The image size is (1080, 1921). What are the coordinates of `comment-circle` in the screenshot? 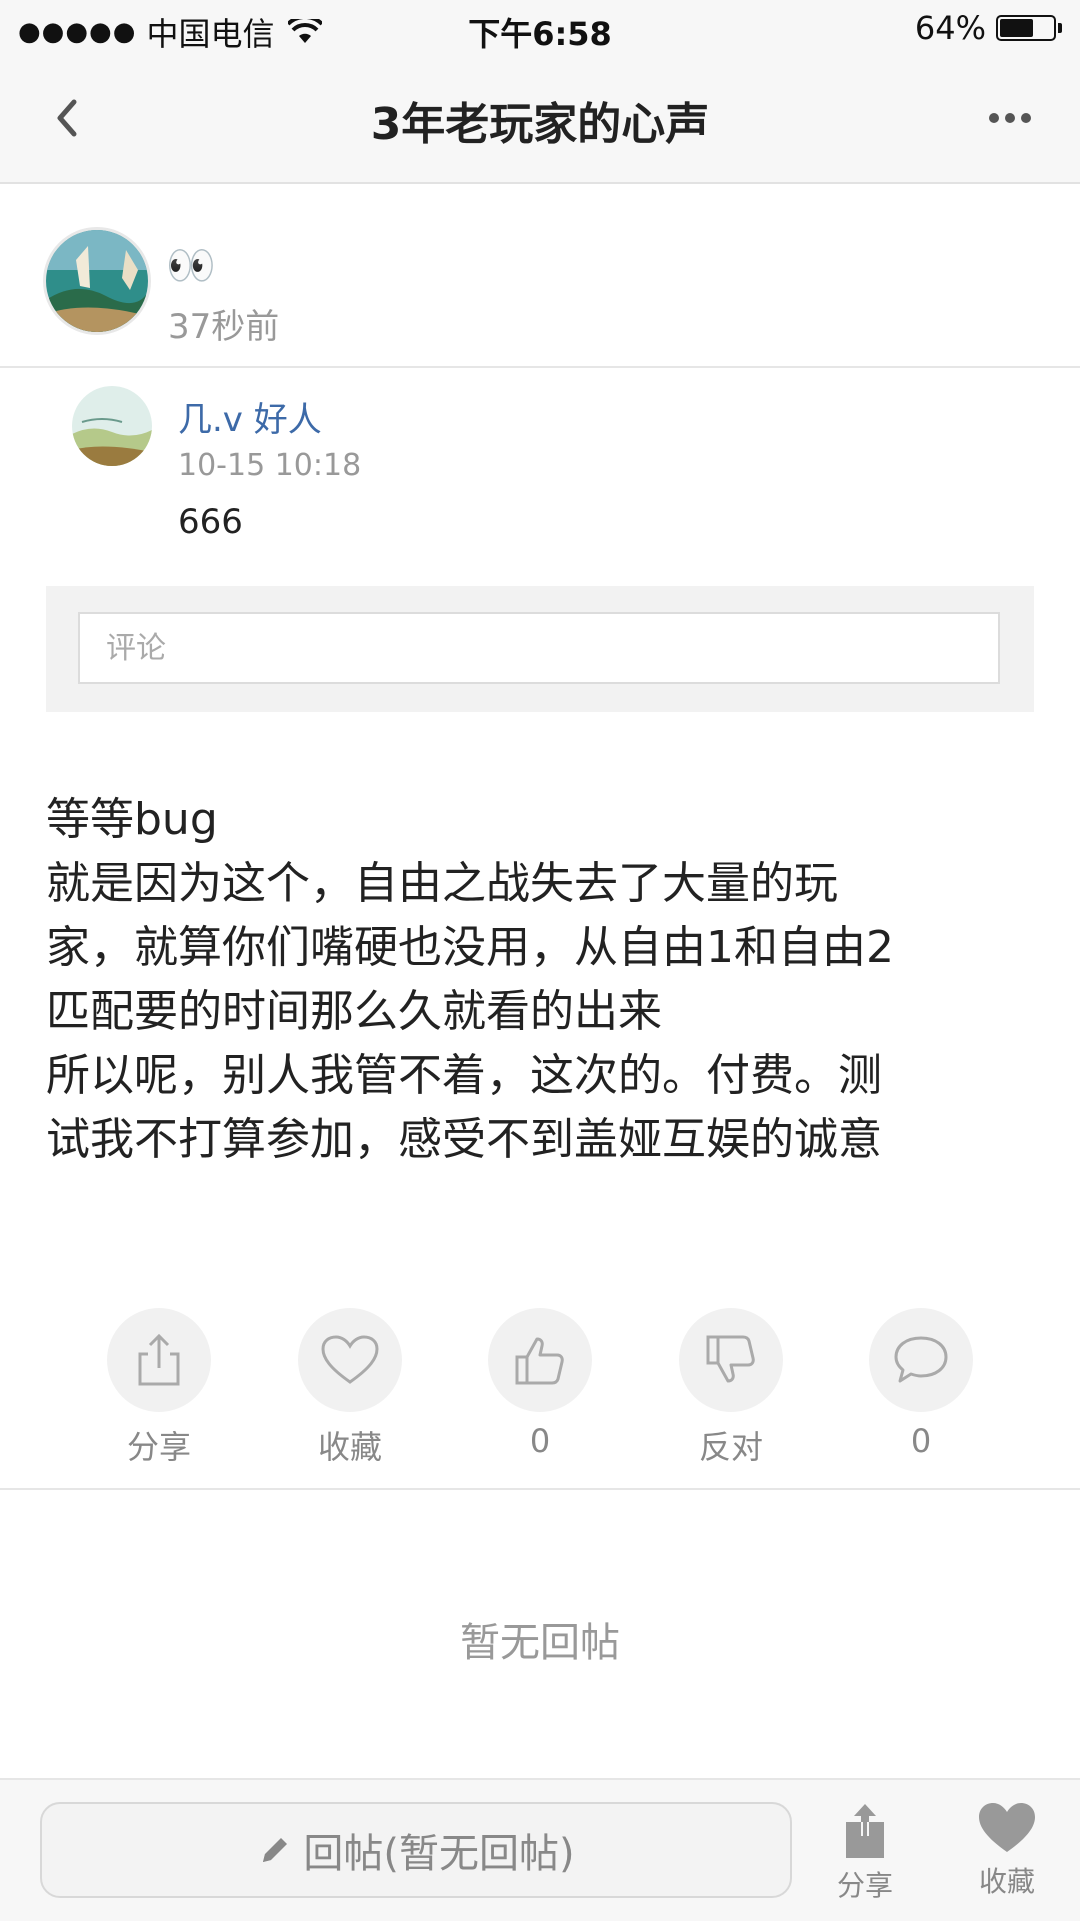 It's located at (921, 1360).